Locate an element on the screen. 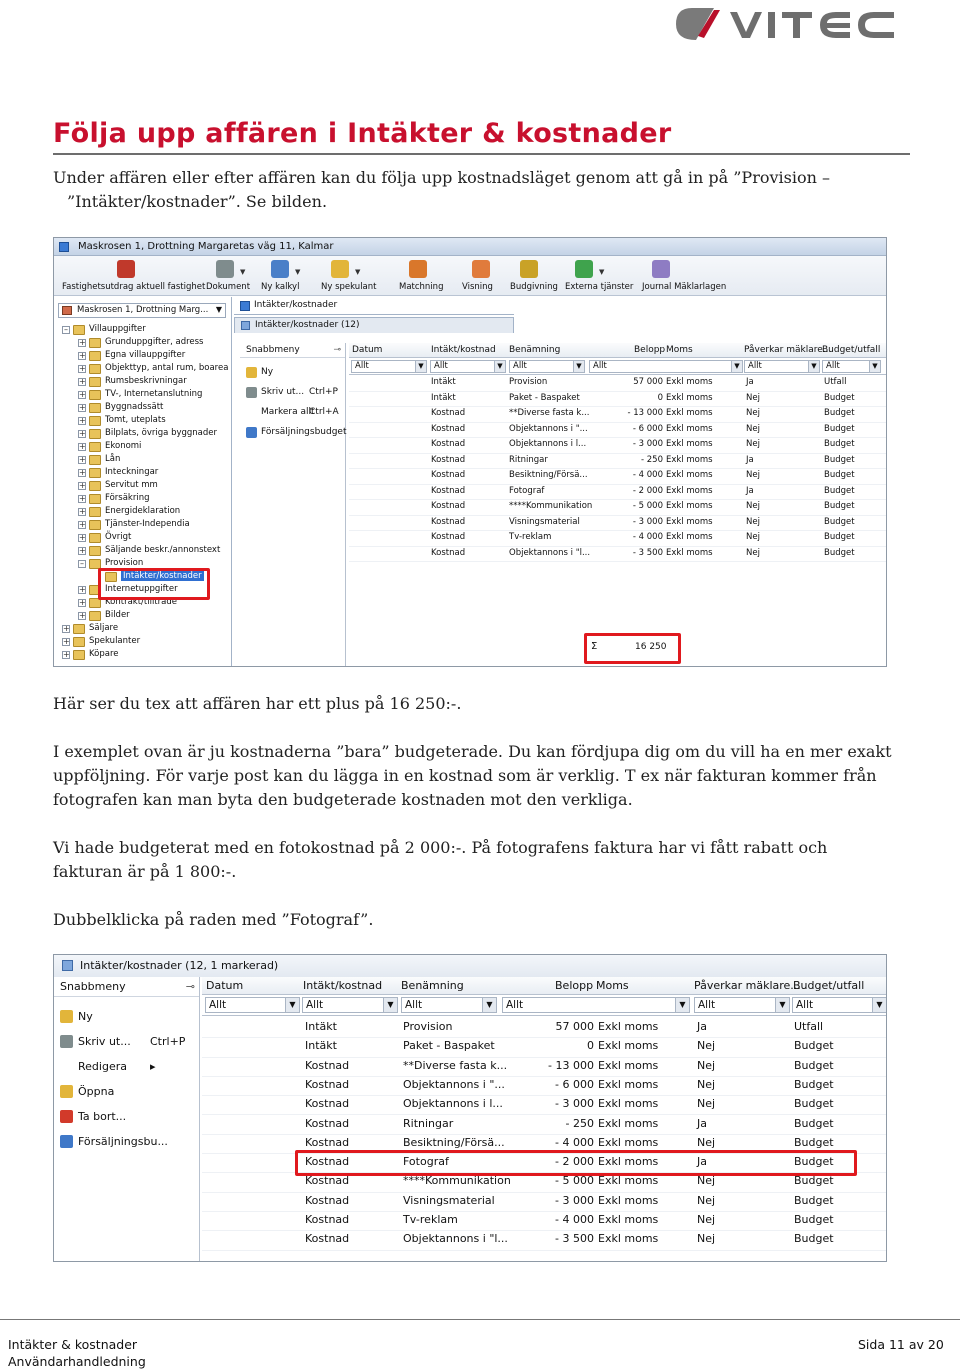 The width and height of the screenshot is (960, 1372). toolbar-button-8: Journal Mäklarlagen is located at coordinates (684, 276).